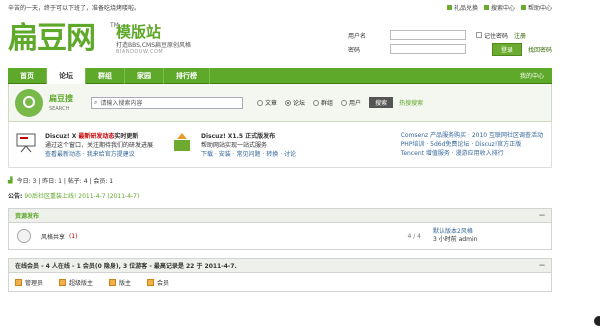 The image size is (600, 328). I want to click on notice-label: 公告:, so click(15, 196).